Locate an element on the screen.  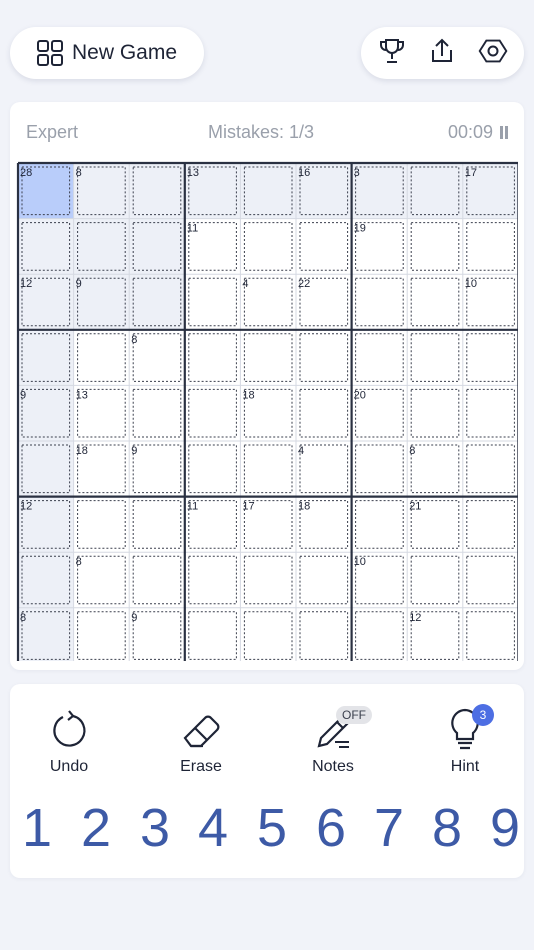
timer: 00:09 is located at coordinates (478, 132).